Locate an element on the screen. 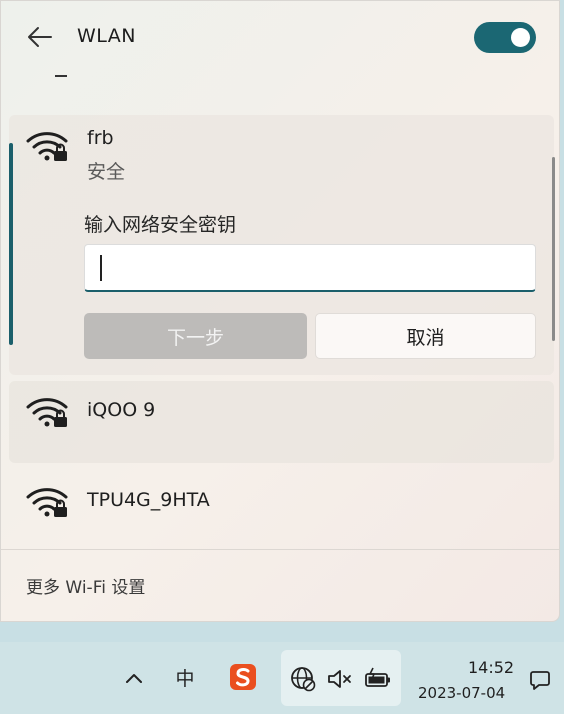 The image size is (564, 714). clock-time: 14:52 is located at coordinates (491, 667).